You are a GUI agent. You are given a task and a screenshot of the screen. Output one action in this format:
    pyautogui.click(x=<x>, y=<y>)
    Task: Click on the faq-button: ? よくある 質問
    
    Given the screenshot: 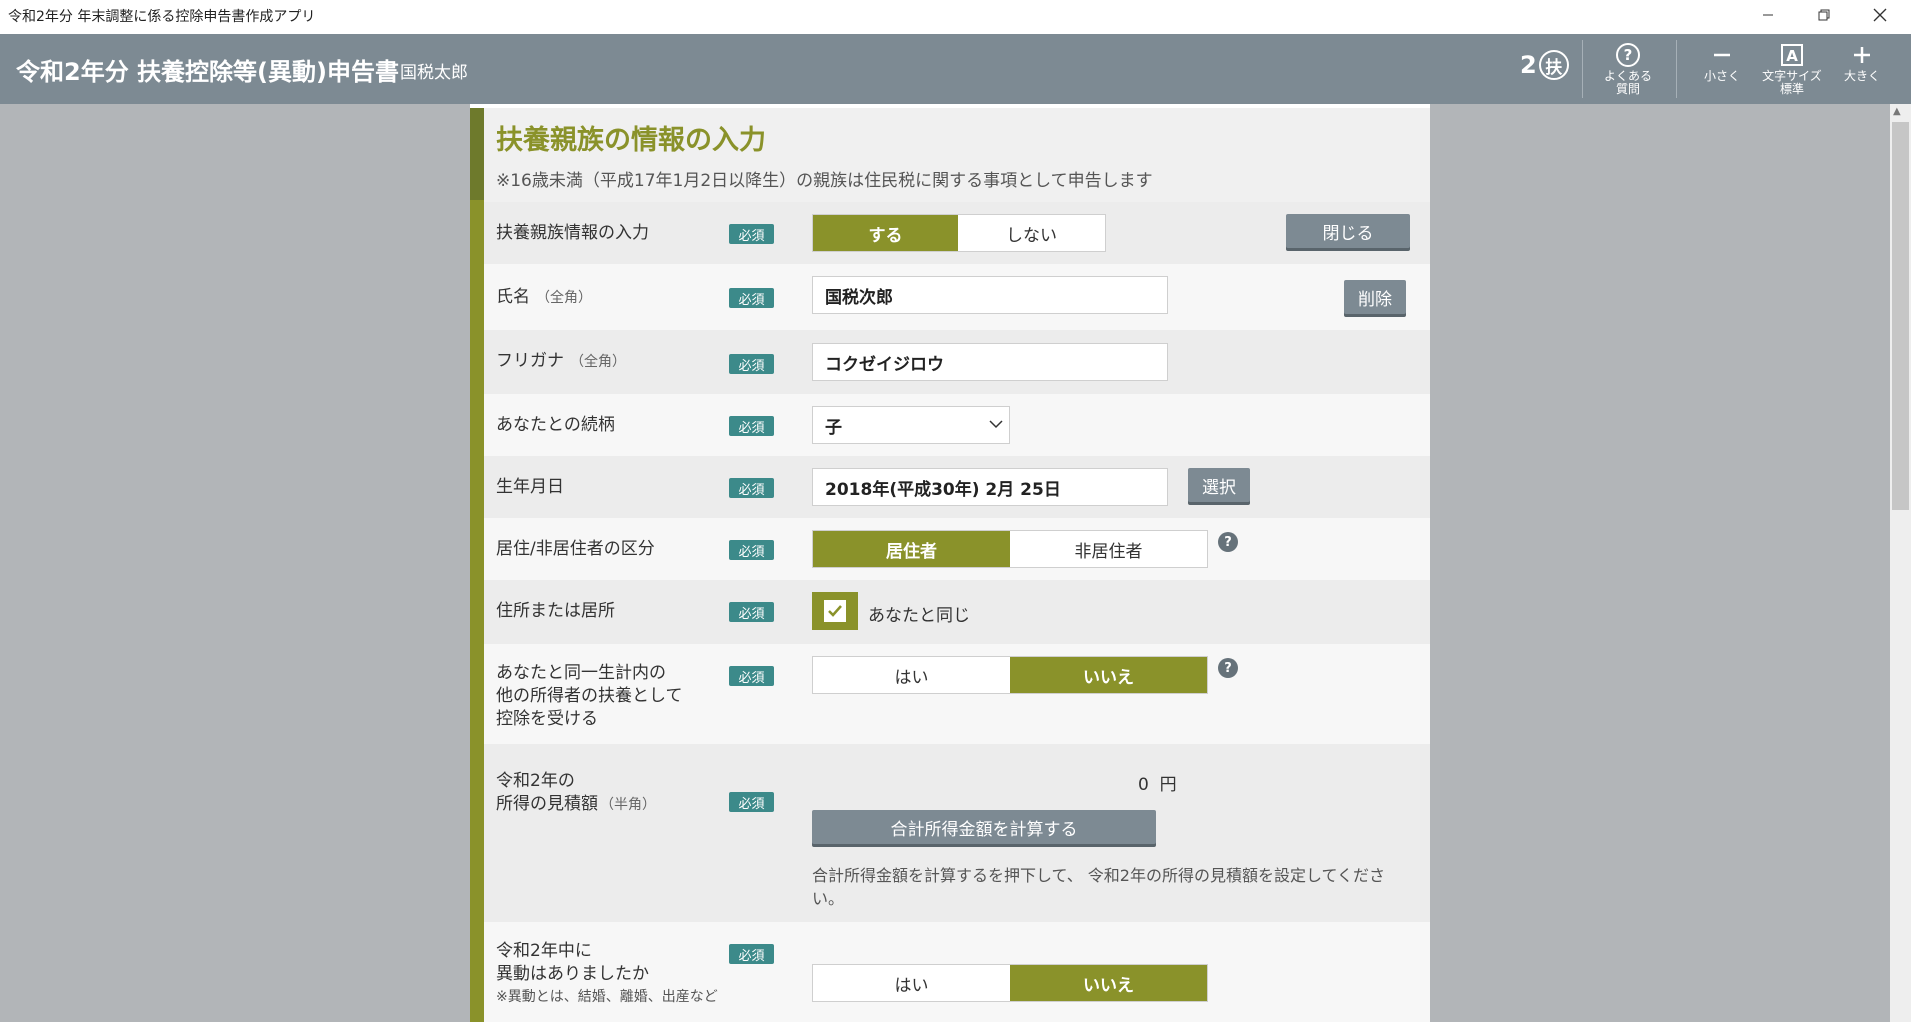 What is the action you would take?
    pyautogui.click(x=1628, y=70)
    